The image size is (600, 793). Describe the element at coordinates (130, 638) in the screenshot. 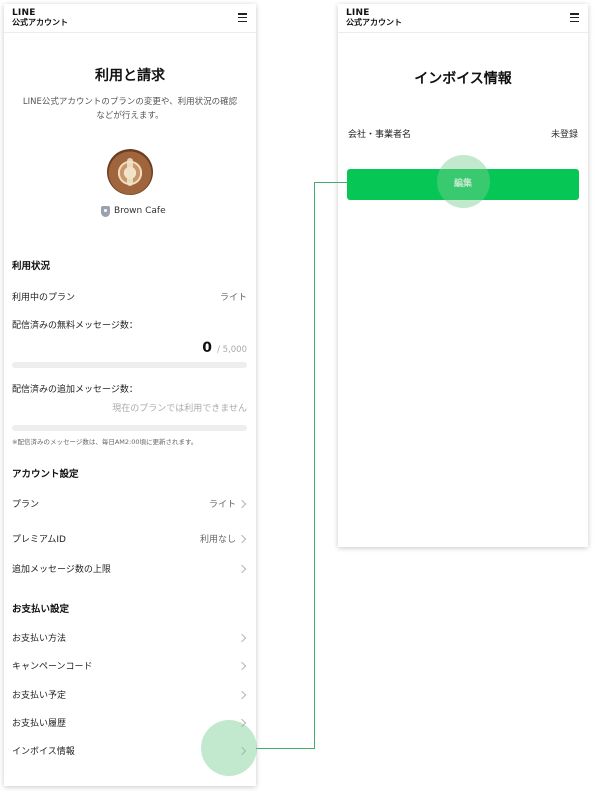

I see `payment-row-method: お支払い方法` at that location.